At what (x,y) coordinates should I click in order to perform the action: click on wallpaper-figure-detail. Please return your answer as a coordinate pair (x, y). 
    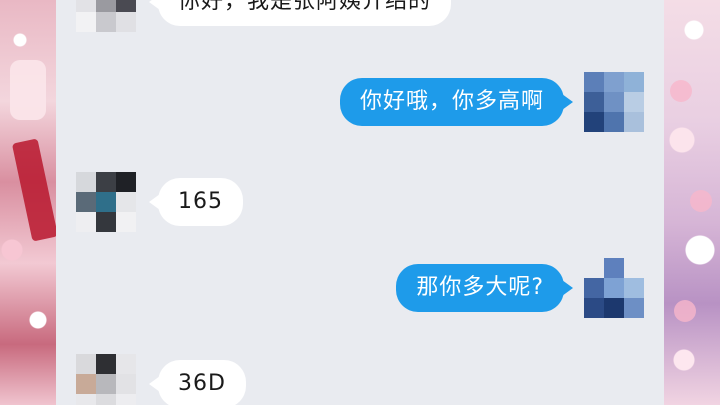
    Looking at the image, I should click on (28, 90).